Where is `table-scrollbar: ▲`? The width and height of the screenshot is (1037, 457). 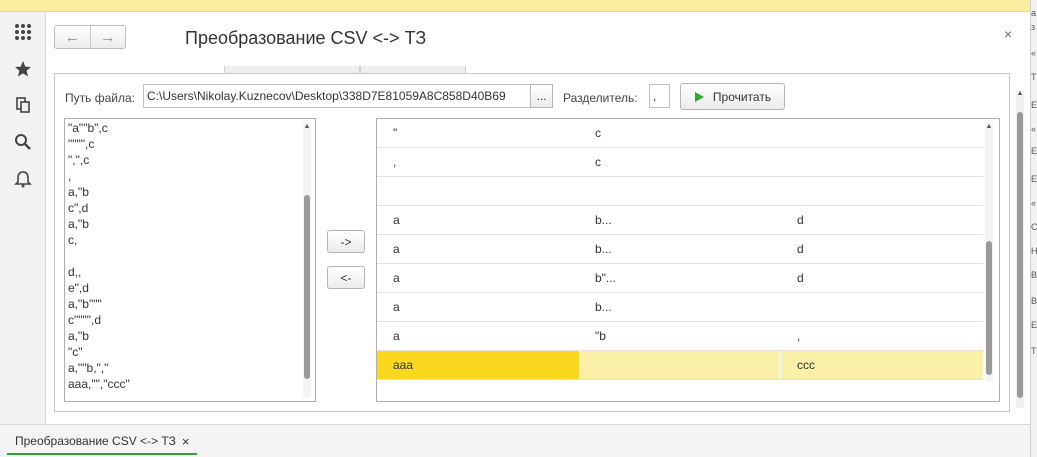
table-scrollbar: ▲ is located at coordinates (989, 252).